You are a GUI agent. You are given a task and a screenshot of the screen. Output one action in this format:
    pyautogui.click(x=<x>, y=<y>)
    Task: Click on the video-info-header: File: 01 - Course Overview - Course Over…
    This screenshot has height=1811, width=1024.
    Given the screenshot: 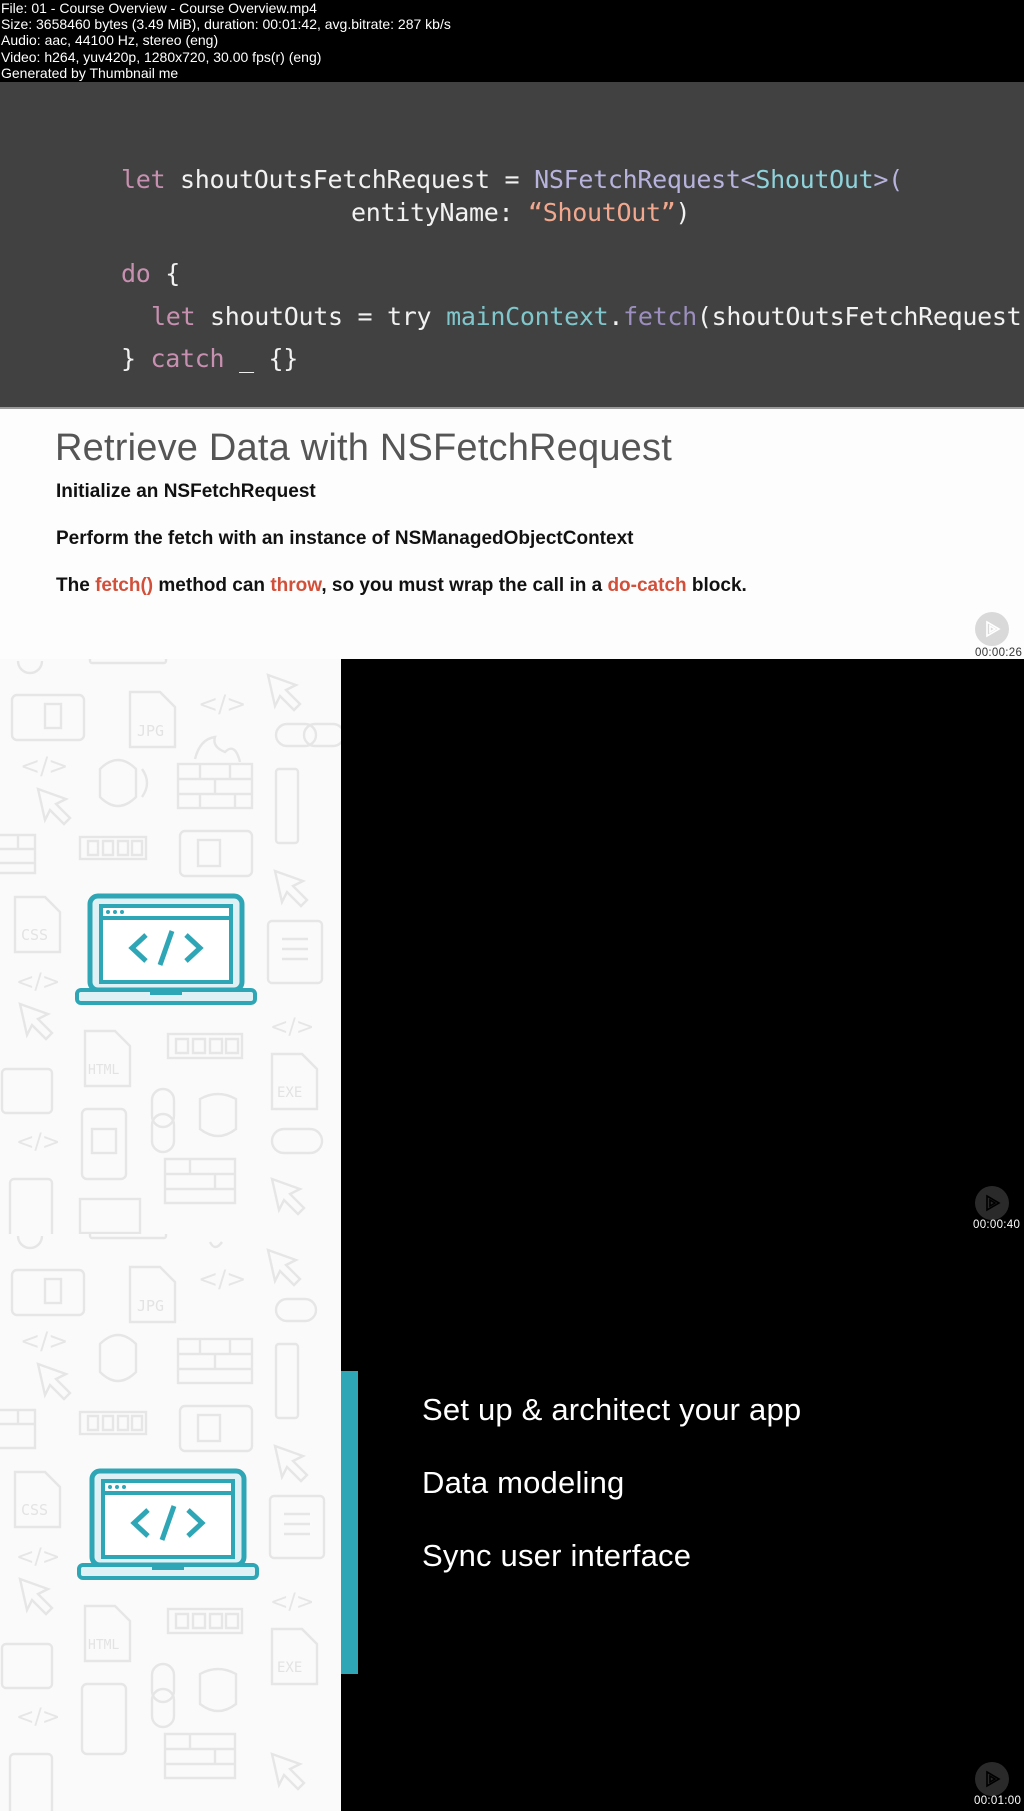 What is the action you would take?
    pyautogui.click(x=512, y=41)
    